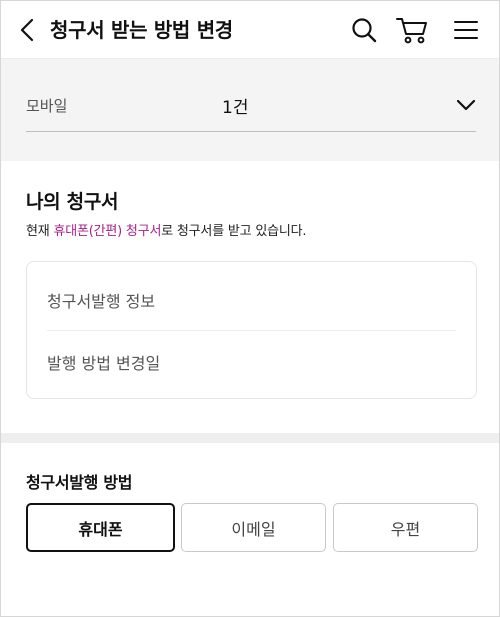 The image size is (500, 617). I want to click on method-change-date-label: 발행 방법 변경일, so click(104, 363).